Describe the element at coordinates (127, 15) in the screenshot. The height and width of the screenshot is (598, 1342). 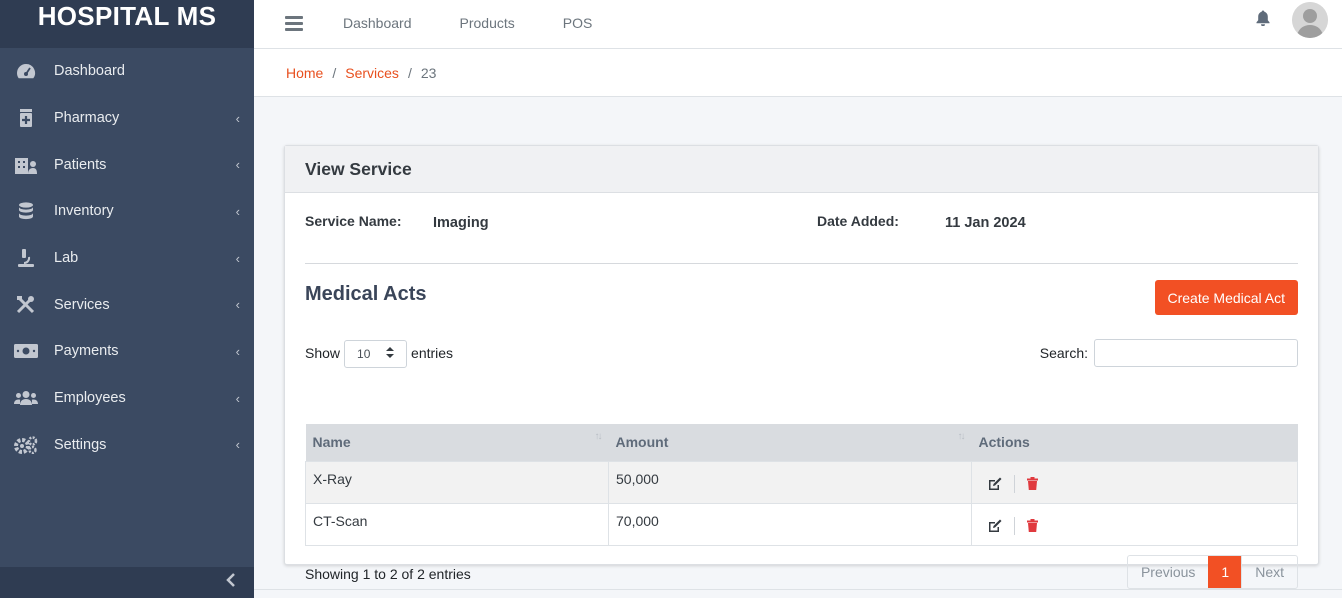
I see `brand-title: HOSPITAL MS` at that location.